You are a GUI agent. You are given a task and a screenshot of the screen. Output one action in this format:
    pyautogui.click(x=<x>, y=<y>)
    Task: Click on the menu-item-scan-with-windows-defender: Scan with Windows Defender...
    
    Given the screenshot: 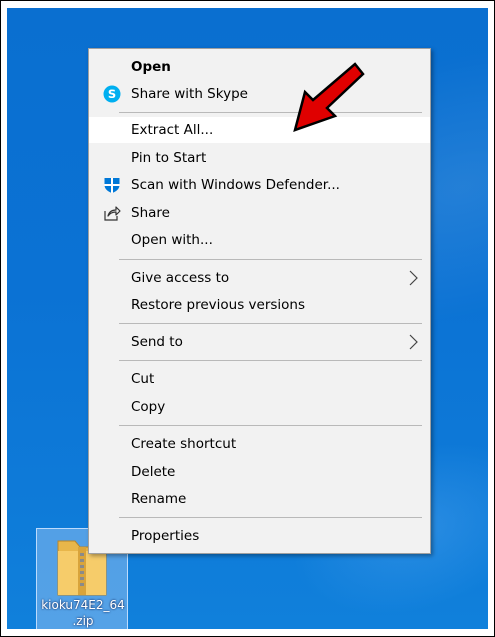 What is the action you would take?
    pyautogui.click(x=259, y=185)
    